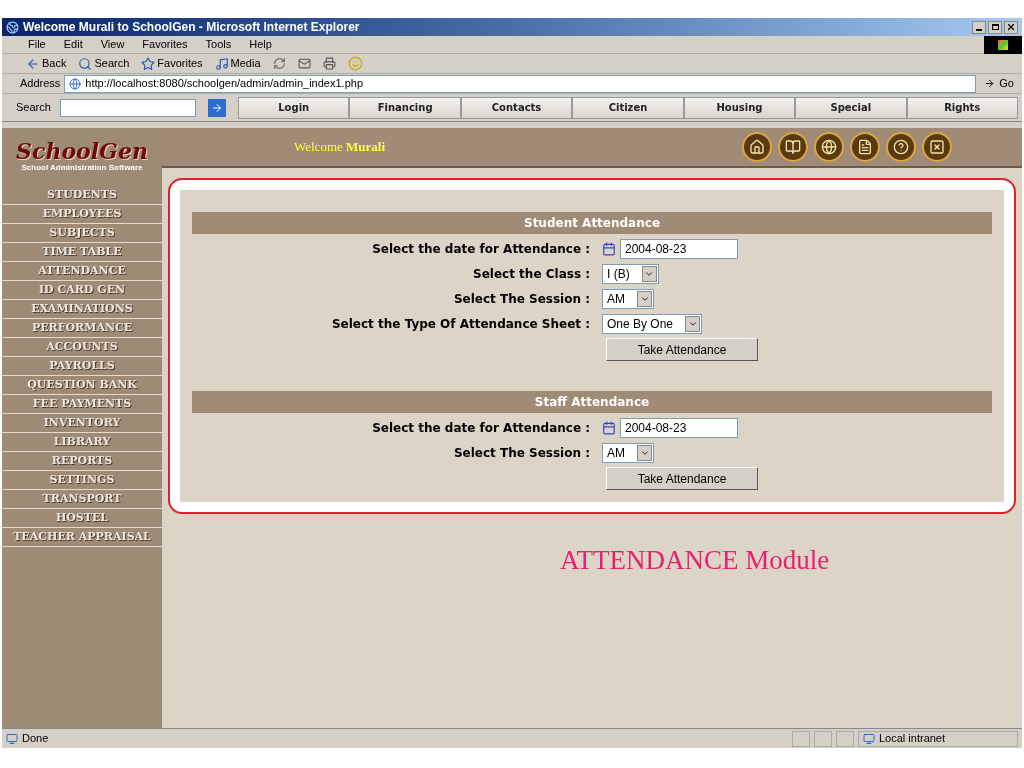 This screenshot has height=768, width=1024. I want to click on logo: SchoolGen, so click(82, 151).